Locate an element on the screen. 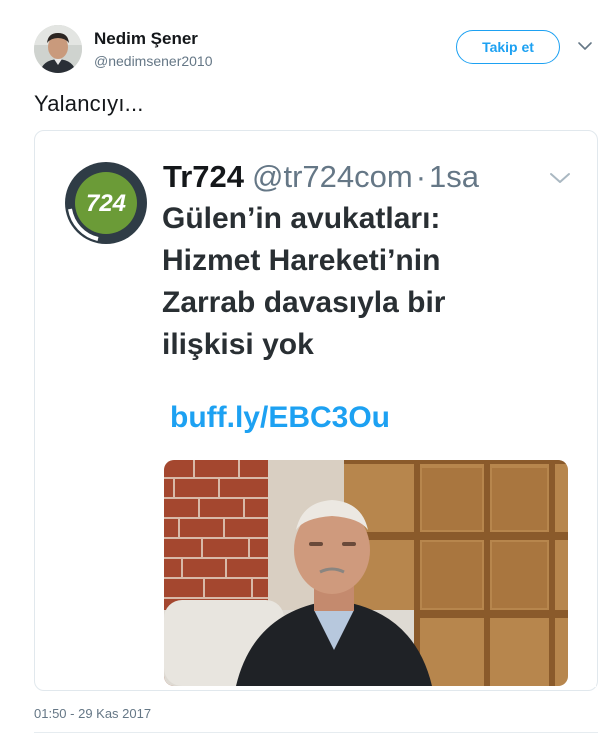 The image size is (615, 736). tweet-timestamp: 01:50 - 29 Kas 2017 is located at coordinates (92, 713).